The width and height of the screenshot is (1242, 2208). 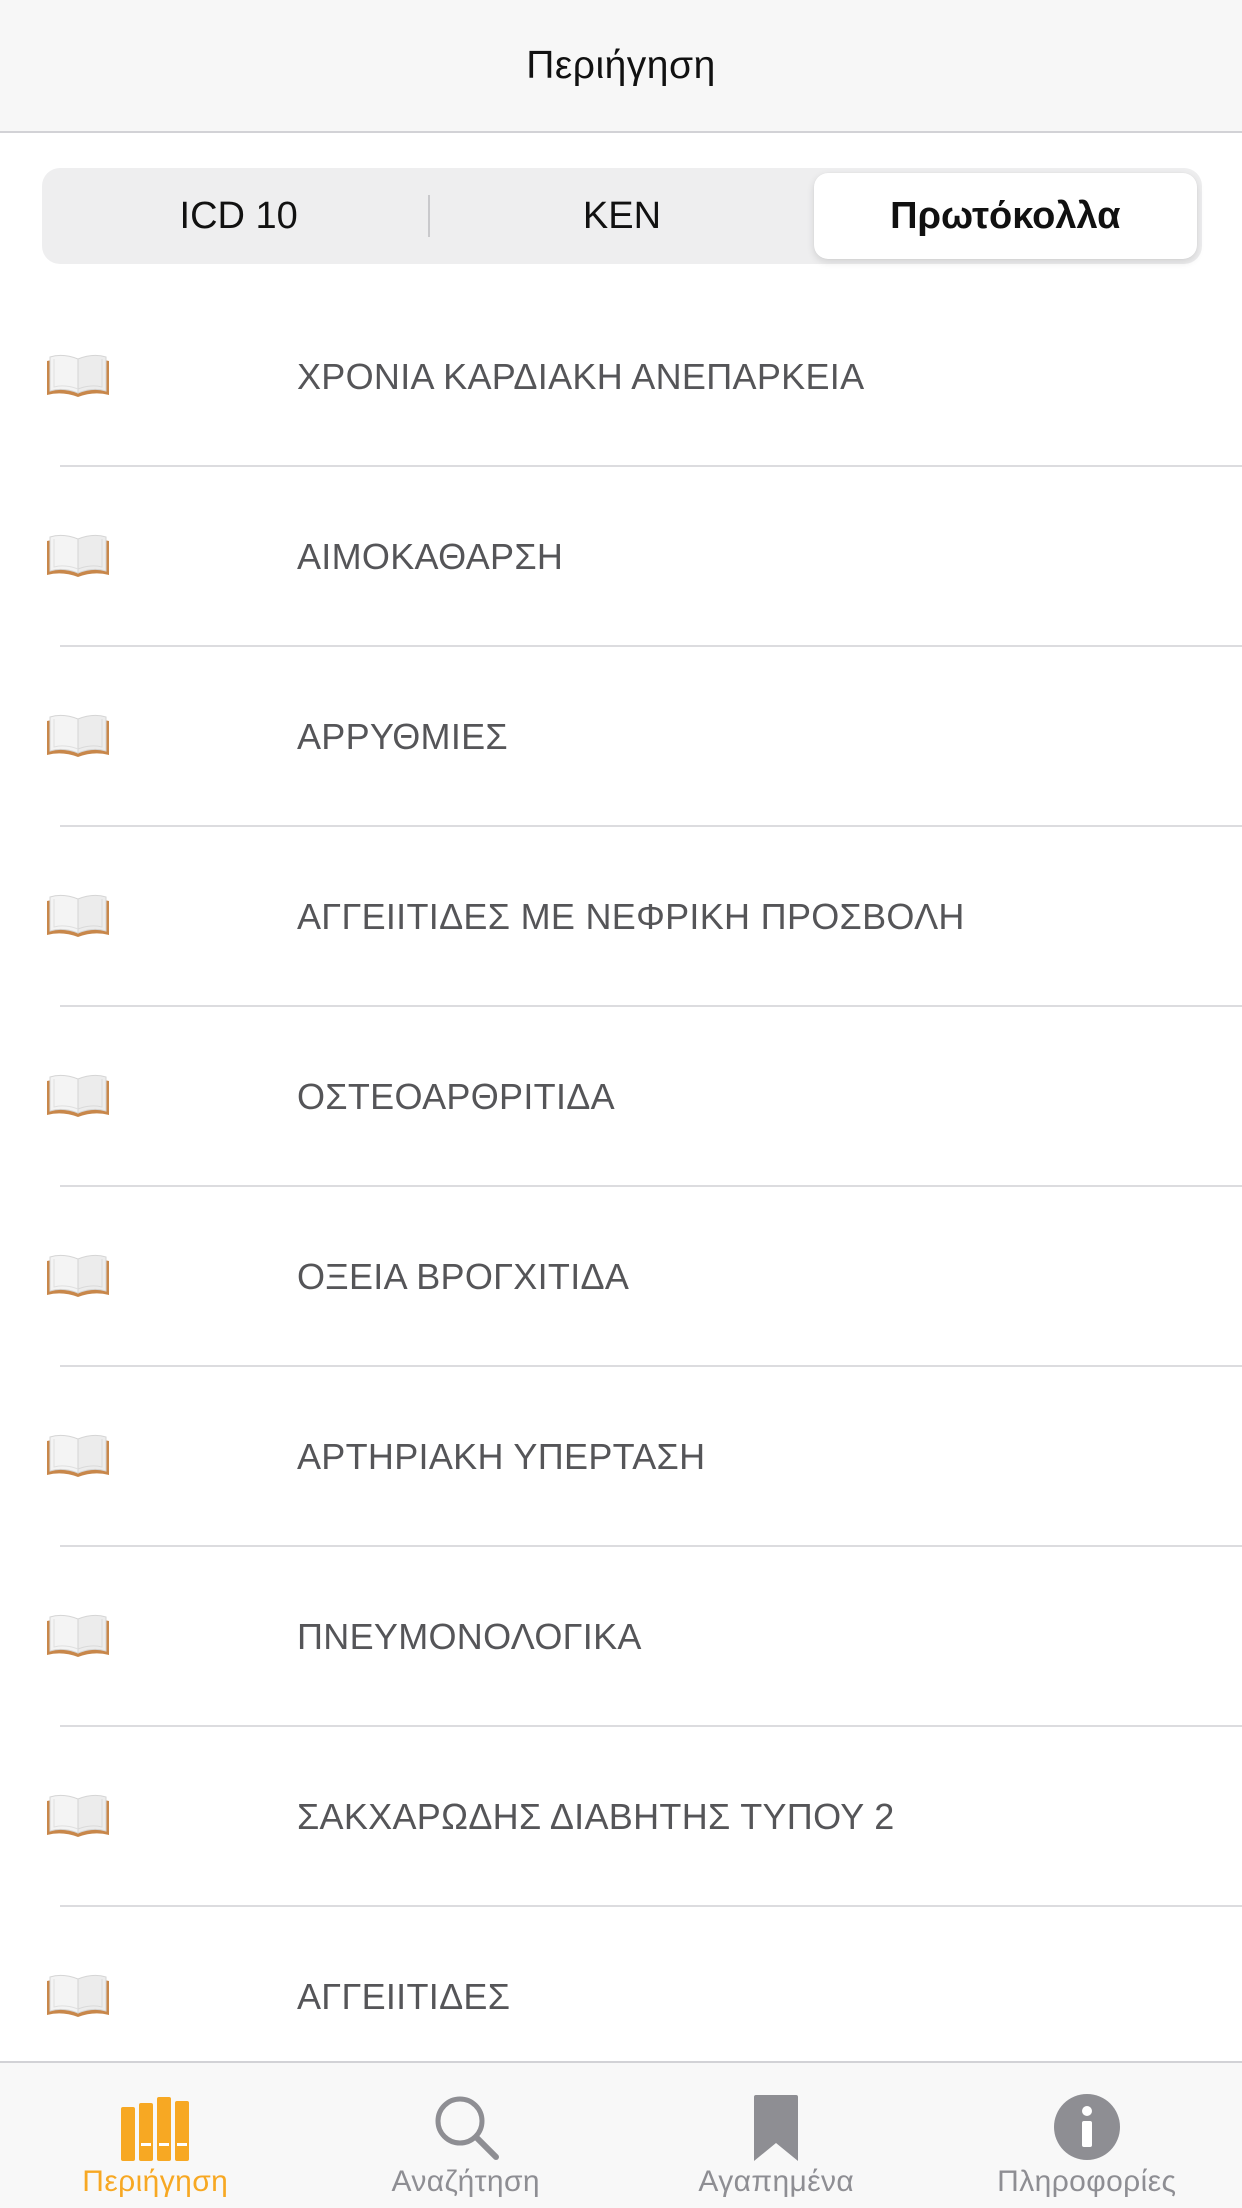 What do you see at coordinates (1087, 2181) in the screenshot?
I see `tab-label: Πληροφορίες` at bounding box center [1087, 2181].